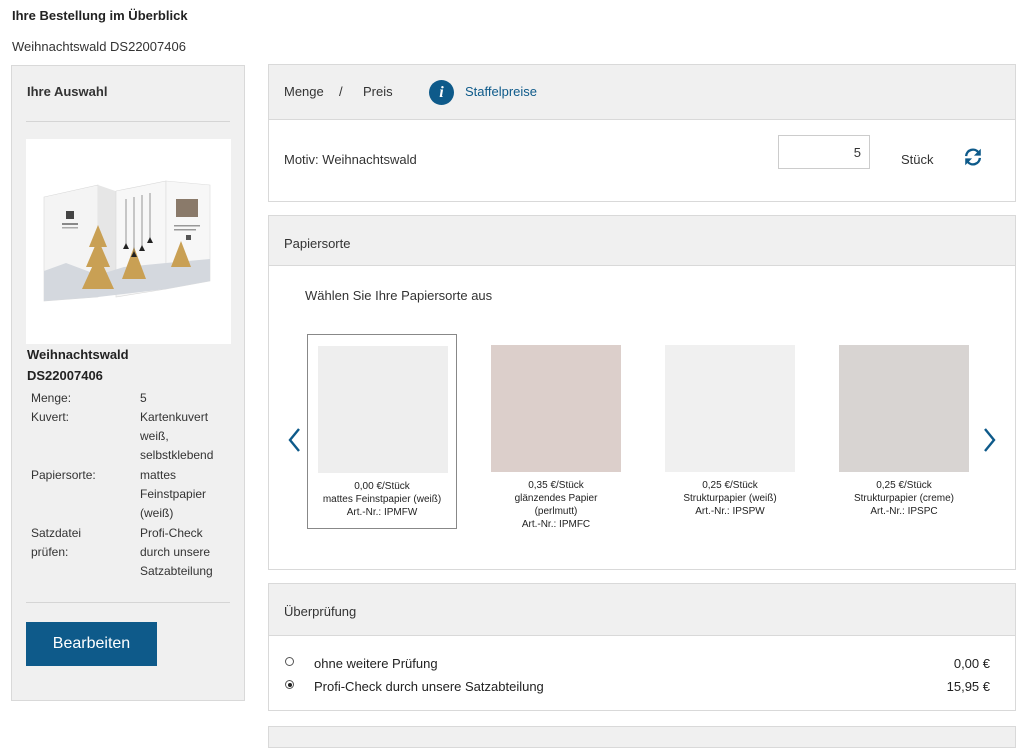 The width and height of the screenshot is (1024, 748). What do you see at coordinates (175, 552) in the screenshot?
I see `file-check-line: durch unsere` at bounding box center [175, 552].